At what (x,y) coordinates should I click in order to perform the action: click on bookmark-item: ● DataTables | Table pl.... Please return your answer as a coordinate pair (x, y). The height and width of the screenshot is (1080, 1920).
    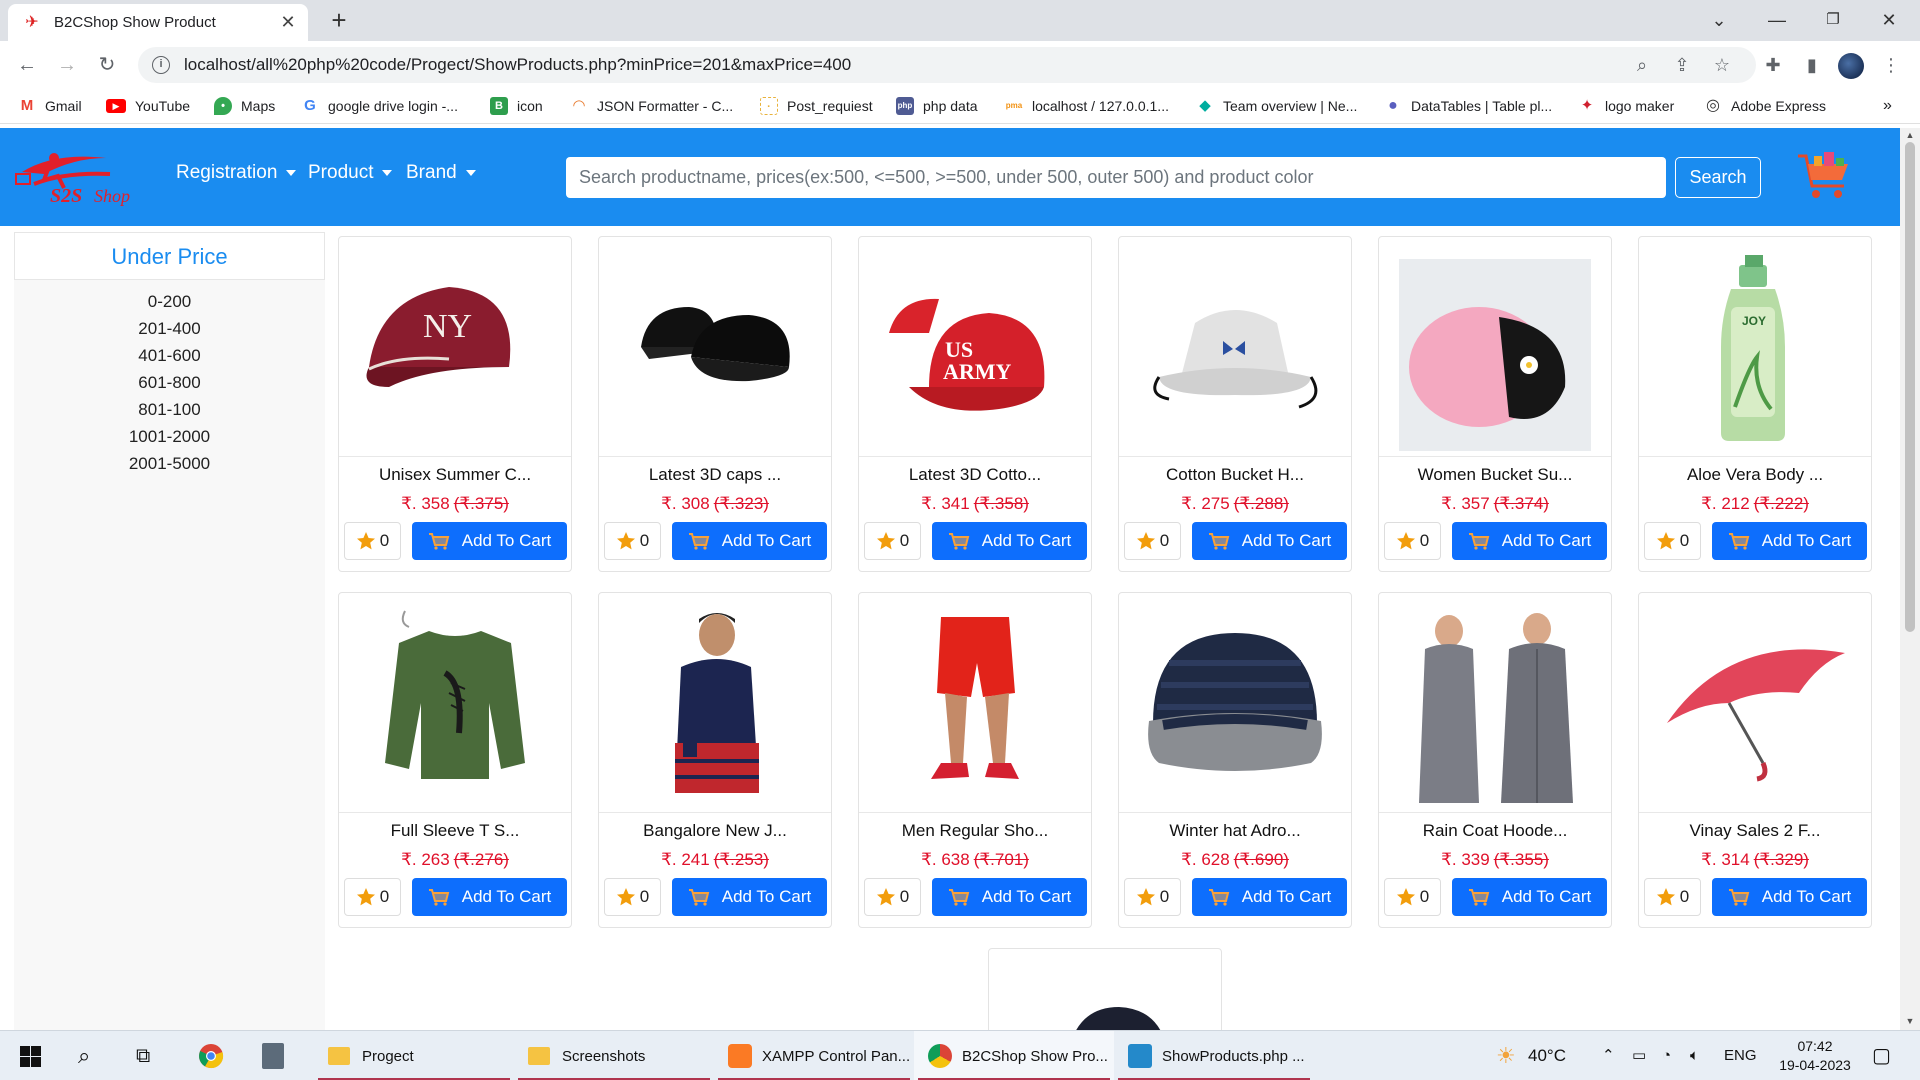
    Looking at the image, I should click on (1468, 106).